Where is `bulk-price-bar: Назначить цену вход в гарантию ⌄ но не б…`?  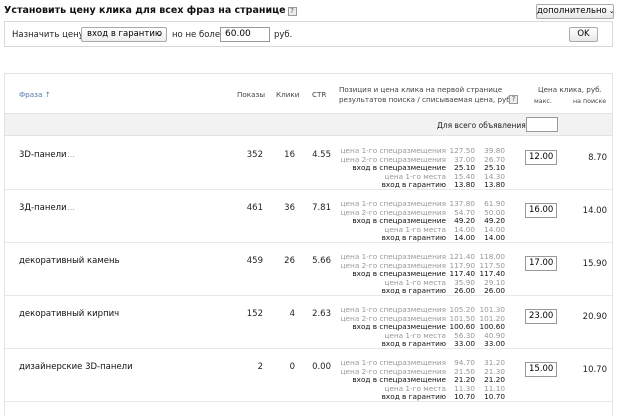 bulk-price-bar: Назначить цену вход в гарантию ⌄ но не б… is located at coordinates (308, 34).